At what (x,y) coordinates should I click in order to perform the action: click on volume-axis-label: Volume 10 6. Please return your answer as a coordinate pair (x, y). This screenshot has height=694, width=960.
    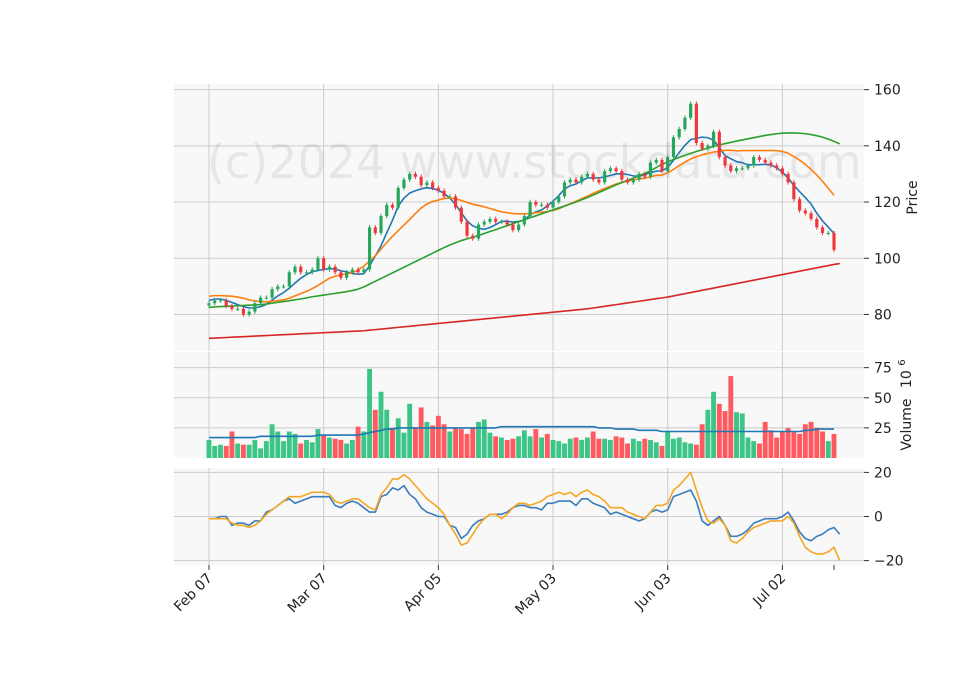
    Looking at the image, I should click on (906, 404).